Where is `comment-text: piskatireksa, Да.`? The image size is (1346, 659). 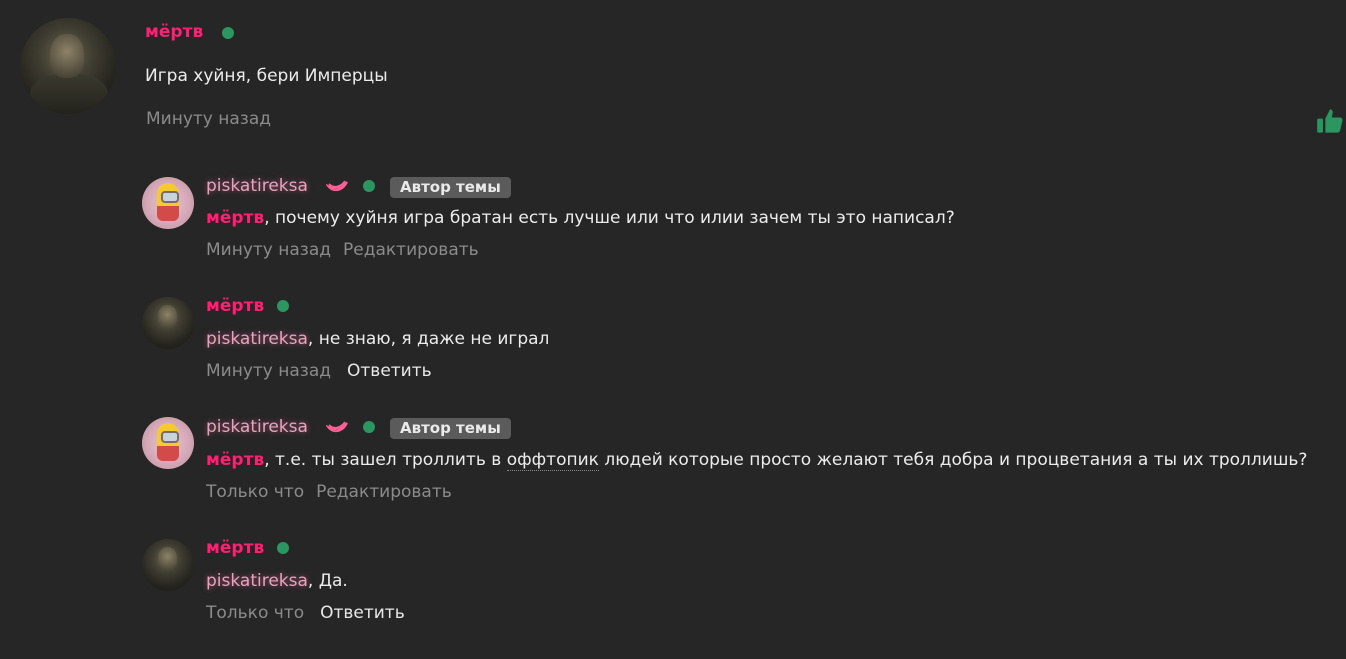 comment-text: piskatireksa, Да. is located at coordinates (277, 581).